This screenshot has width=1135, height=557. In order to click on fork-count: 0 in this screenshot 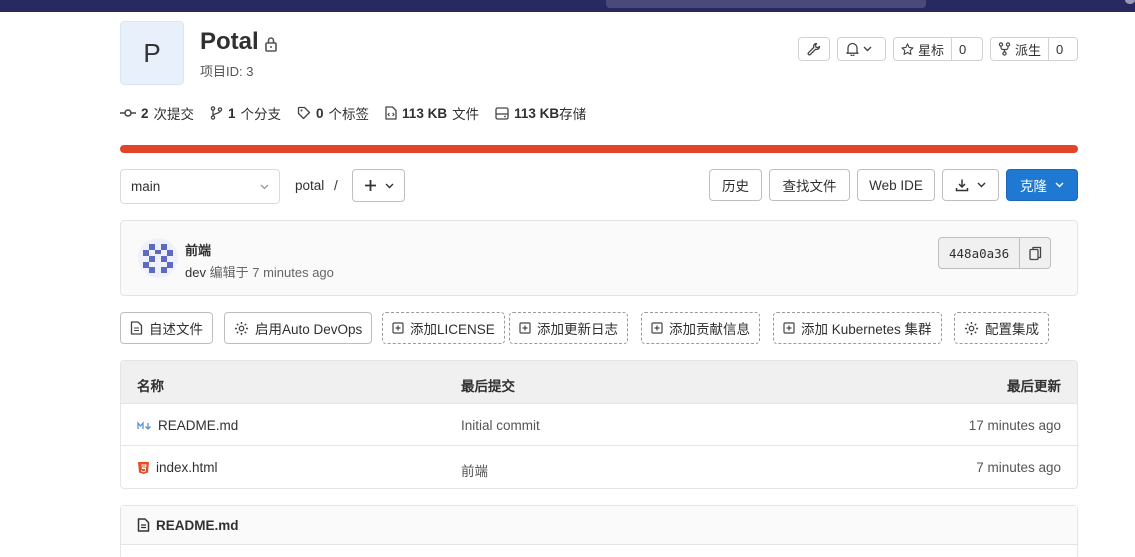, I will do `click(1059, 49)`.